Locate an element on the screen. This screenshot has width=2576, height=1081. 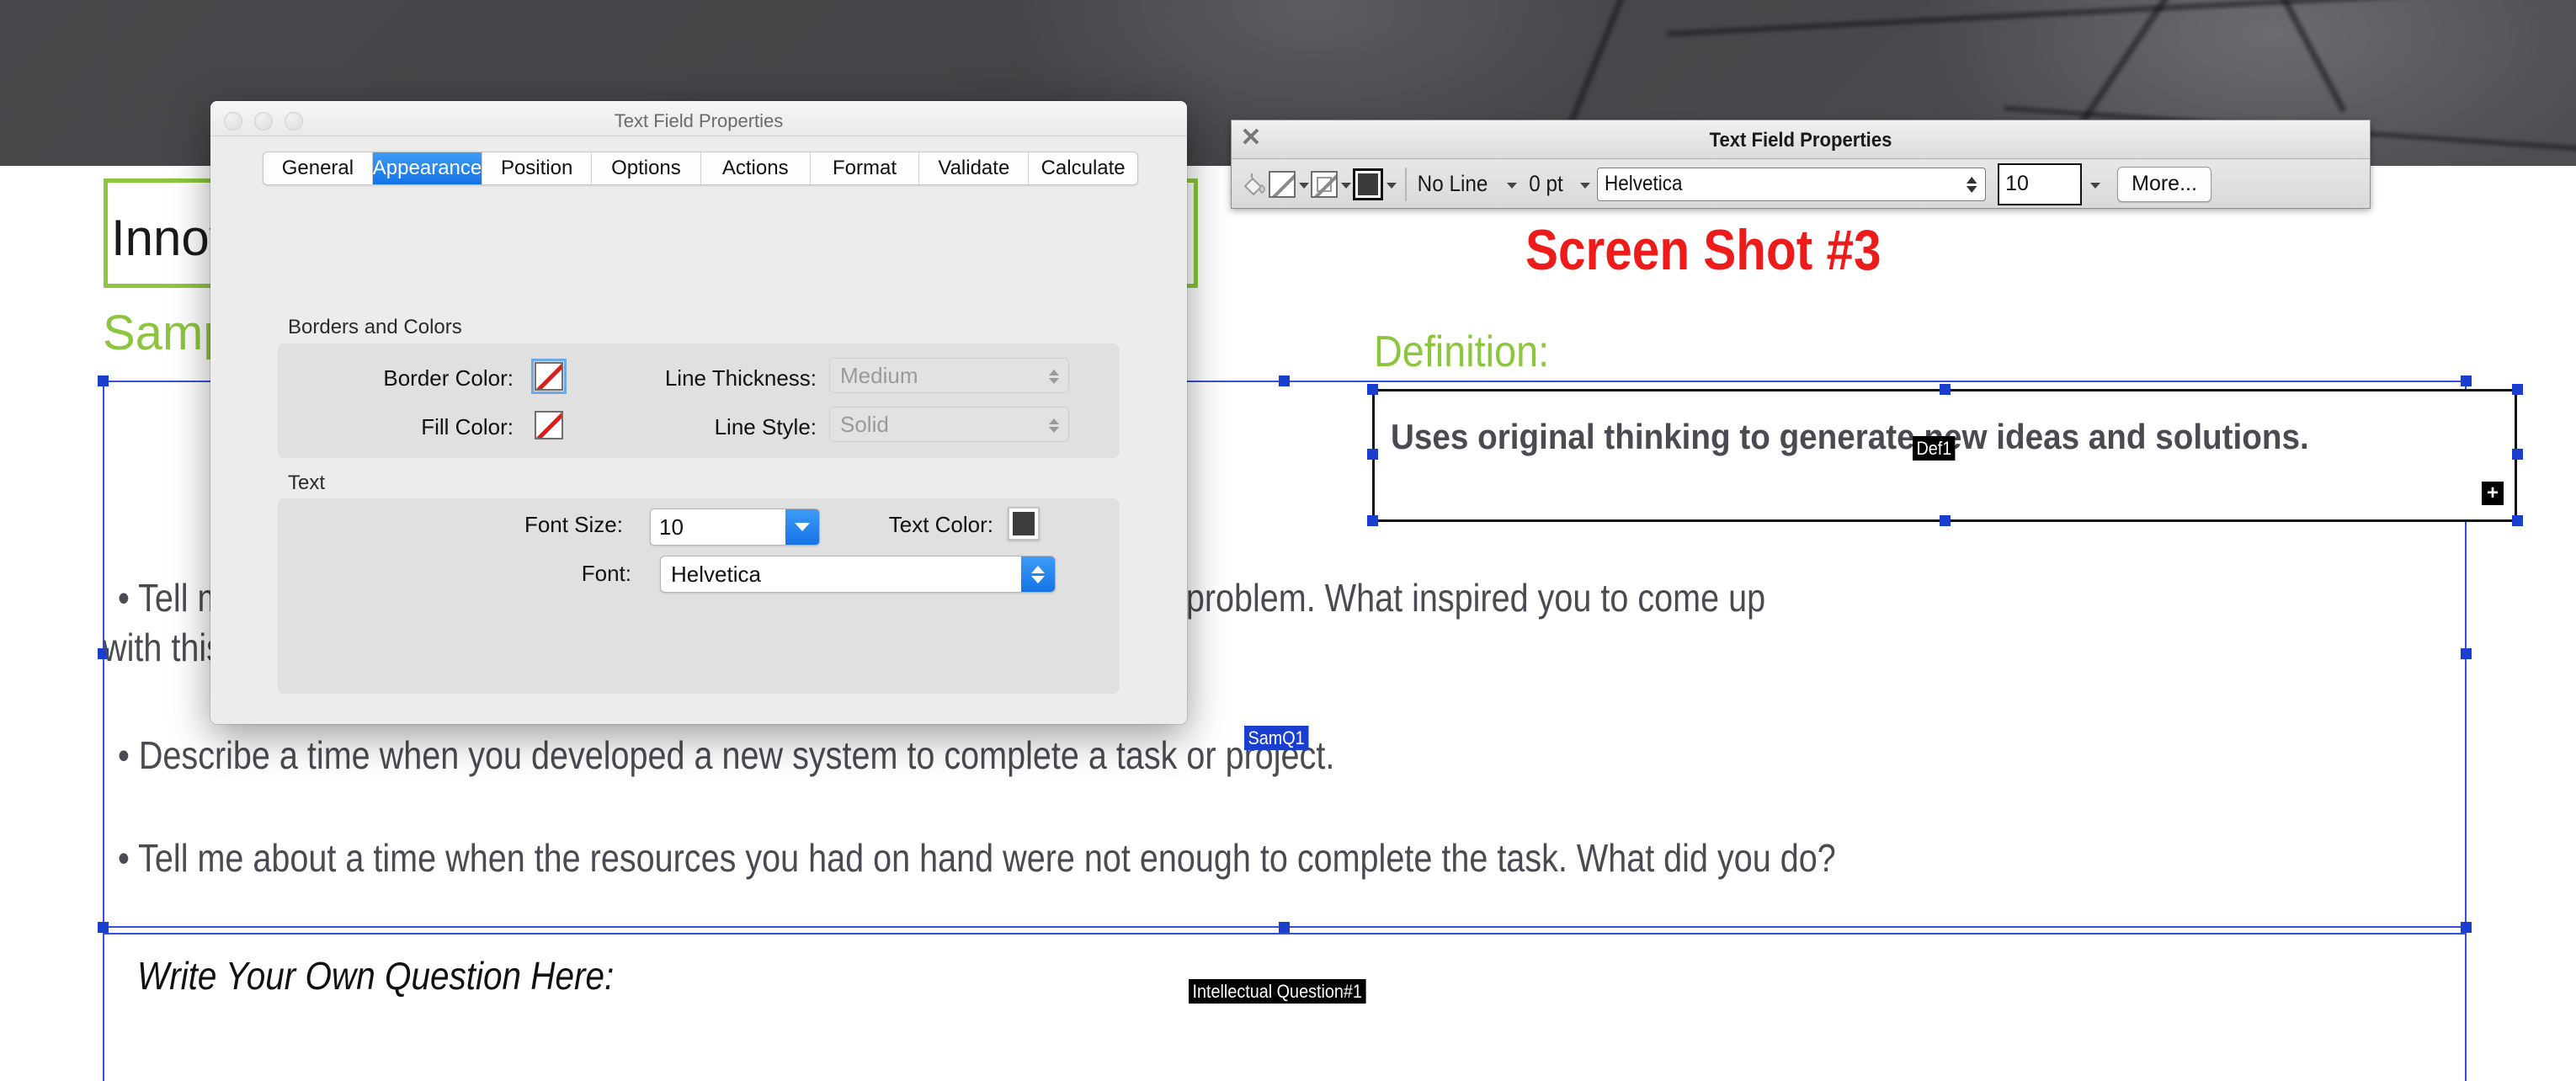
dialog-title: Text Field Properties is located at coordinates (699, 120).